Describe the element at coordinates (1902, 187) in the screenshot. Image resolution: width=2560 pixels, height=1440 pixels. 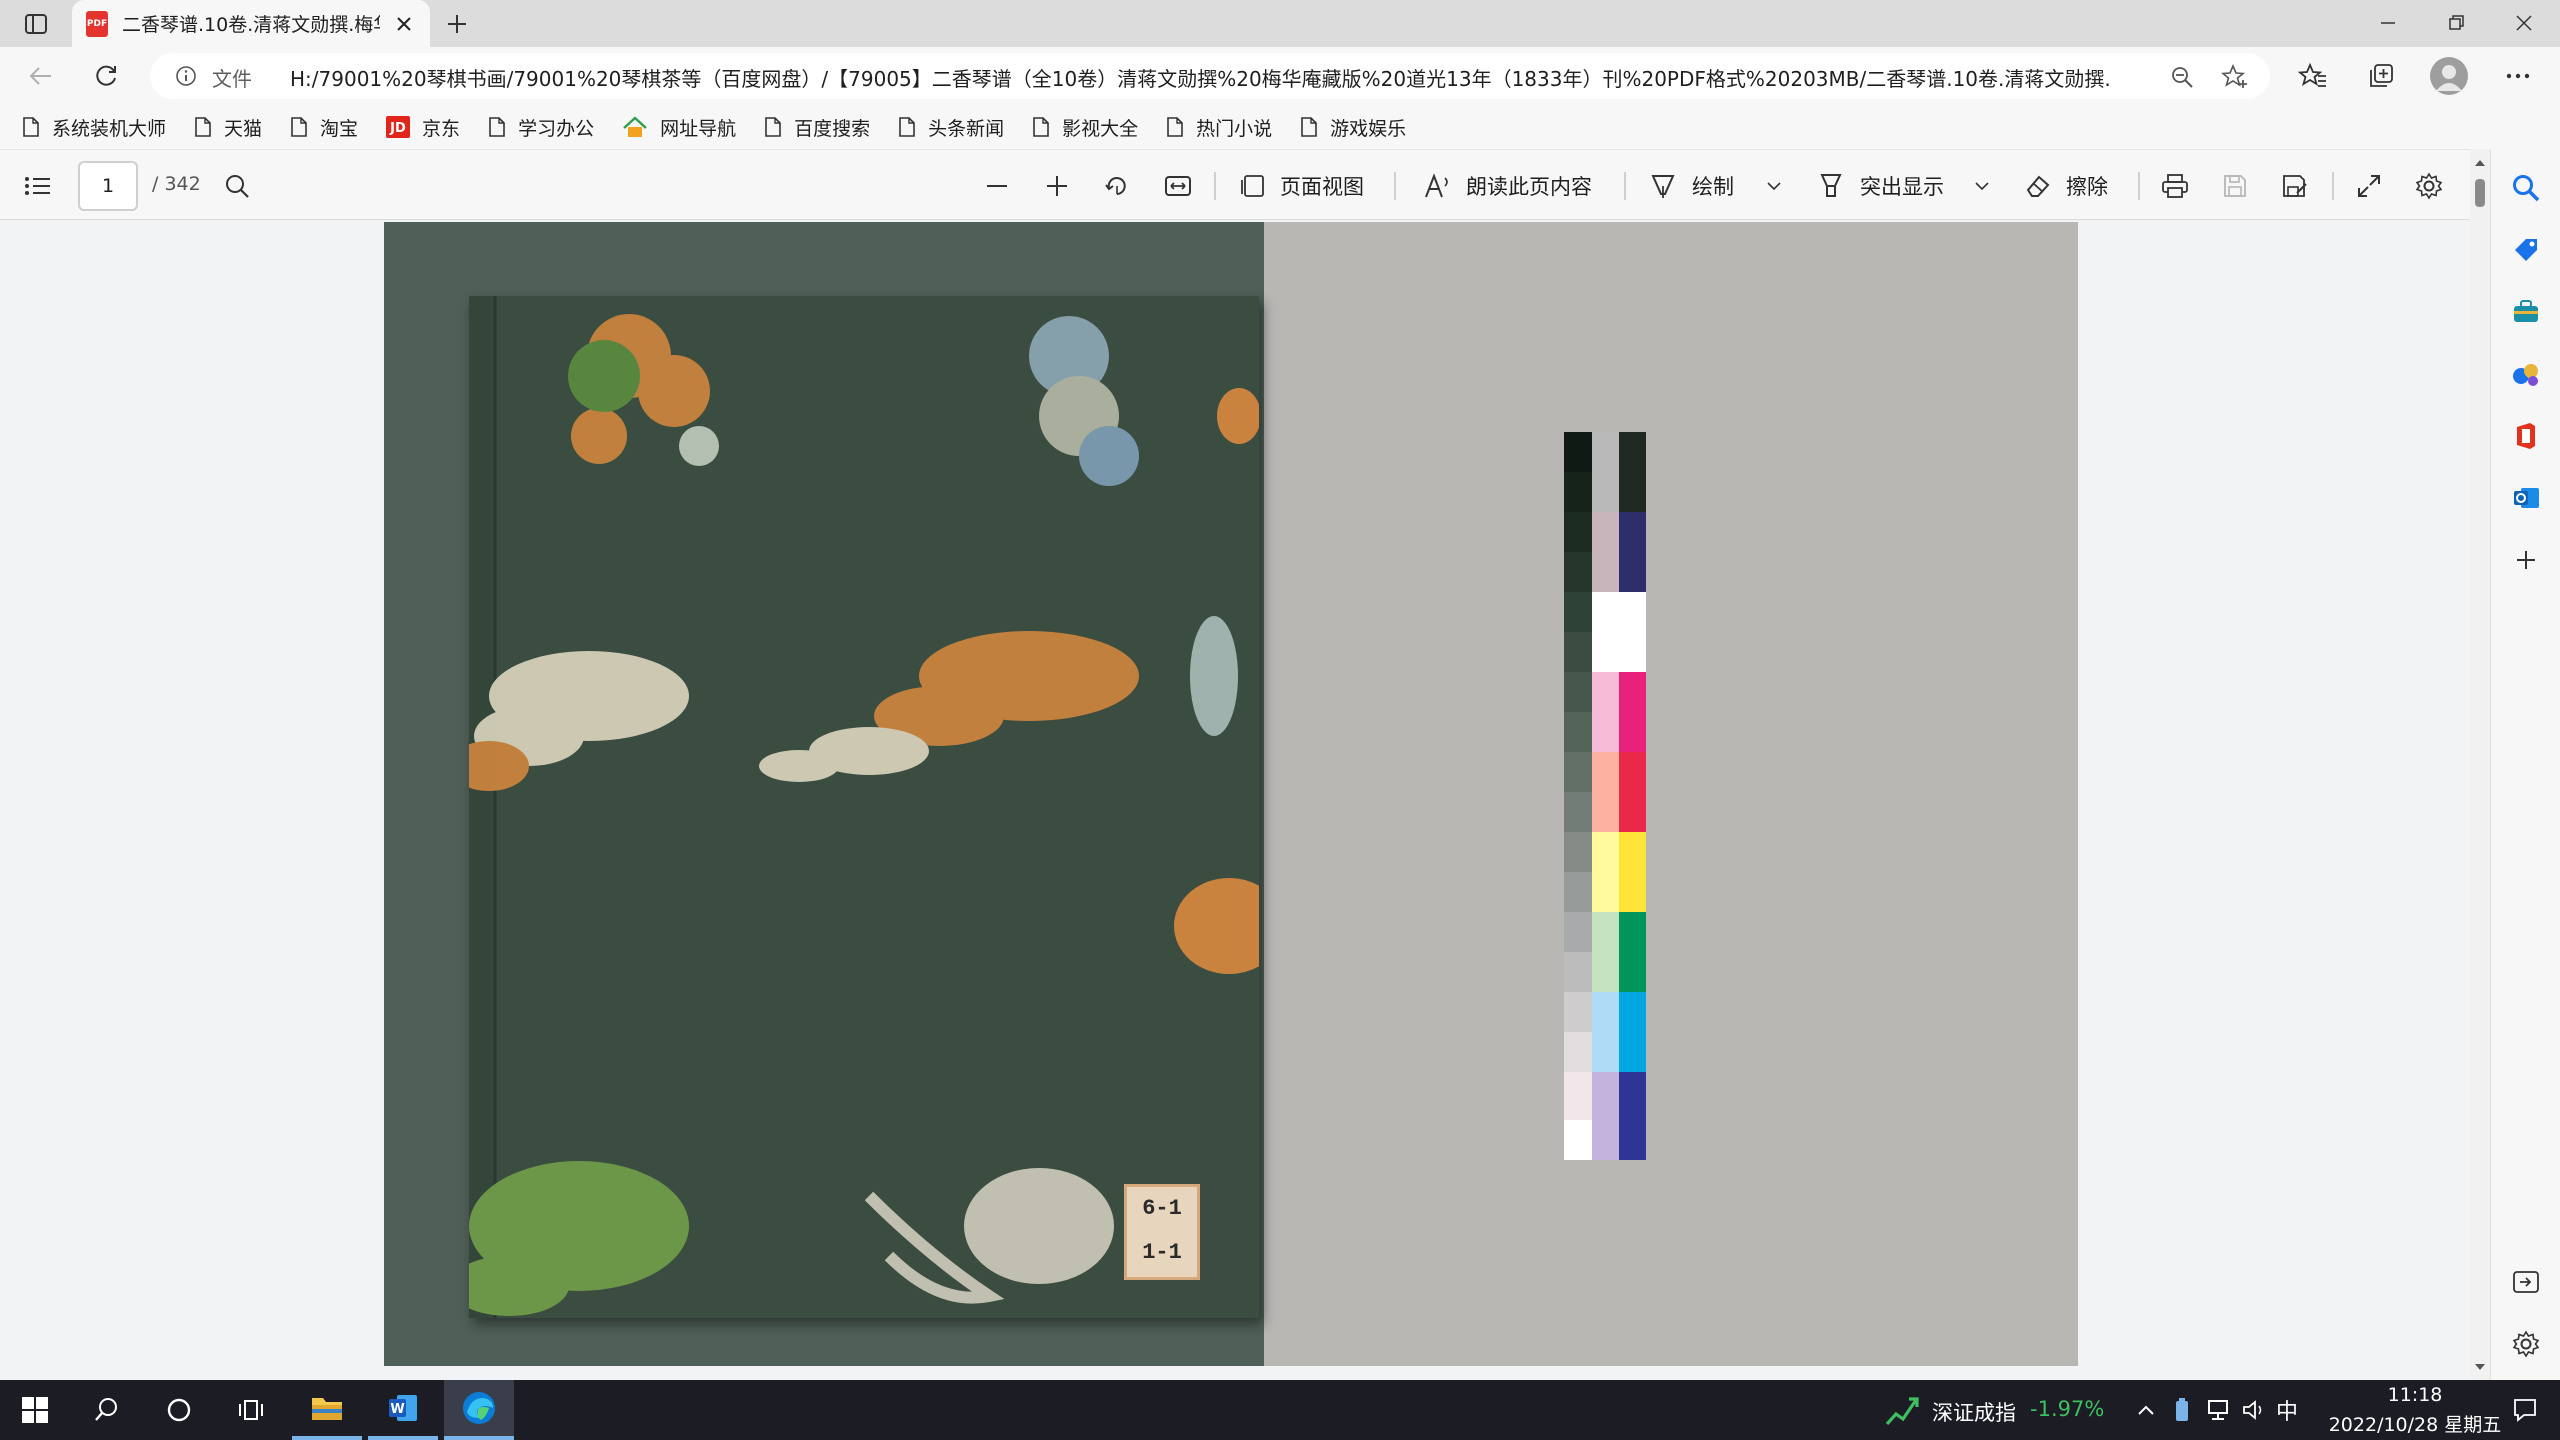
I see `highlight-label: 突出显示` at that location.